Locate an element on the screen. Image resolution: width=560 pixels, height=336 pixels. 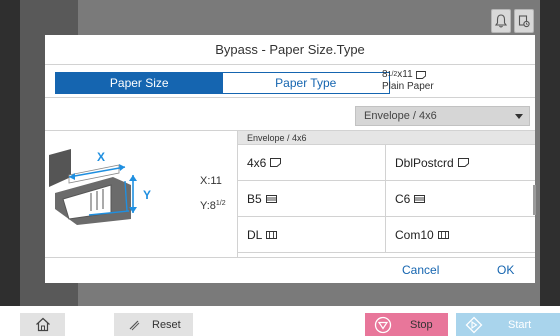
list-row: B5 C6 is located at coordinates (386, 199).